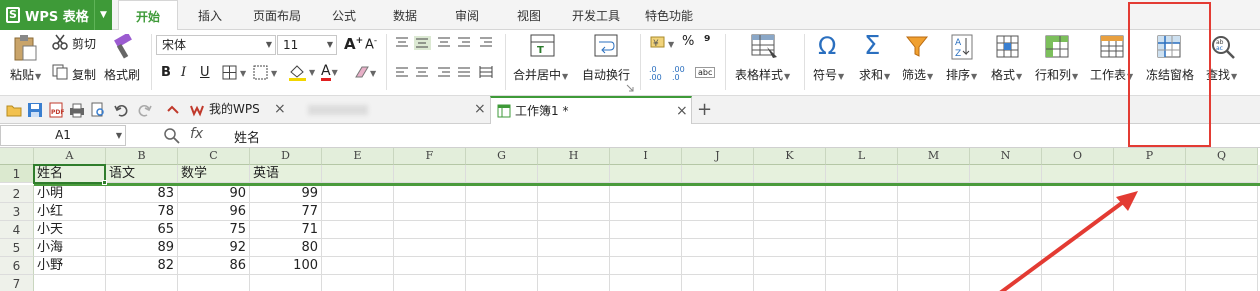  Describe the element at coordinates (121, 110) in the screenshot. I see `undo-icon` at that location.